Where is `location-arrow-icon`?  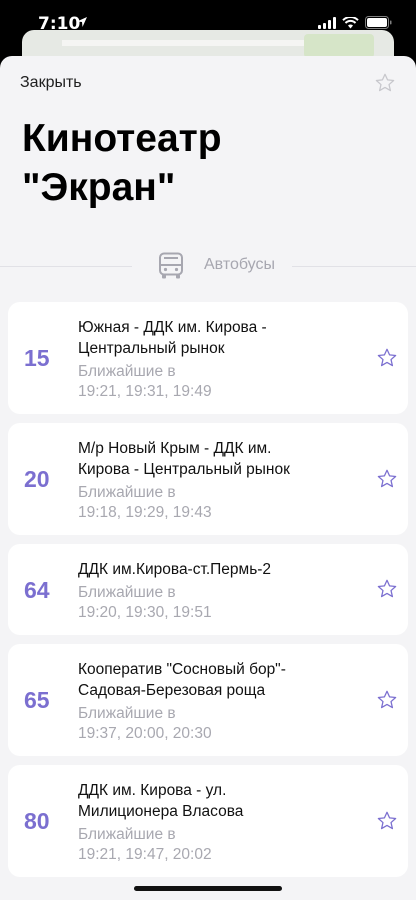
location-arrow-icon is located at coordinates (82, 22).